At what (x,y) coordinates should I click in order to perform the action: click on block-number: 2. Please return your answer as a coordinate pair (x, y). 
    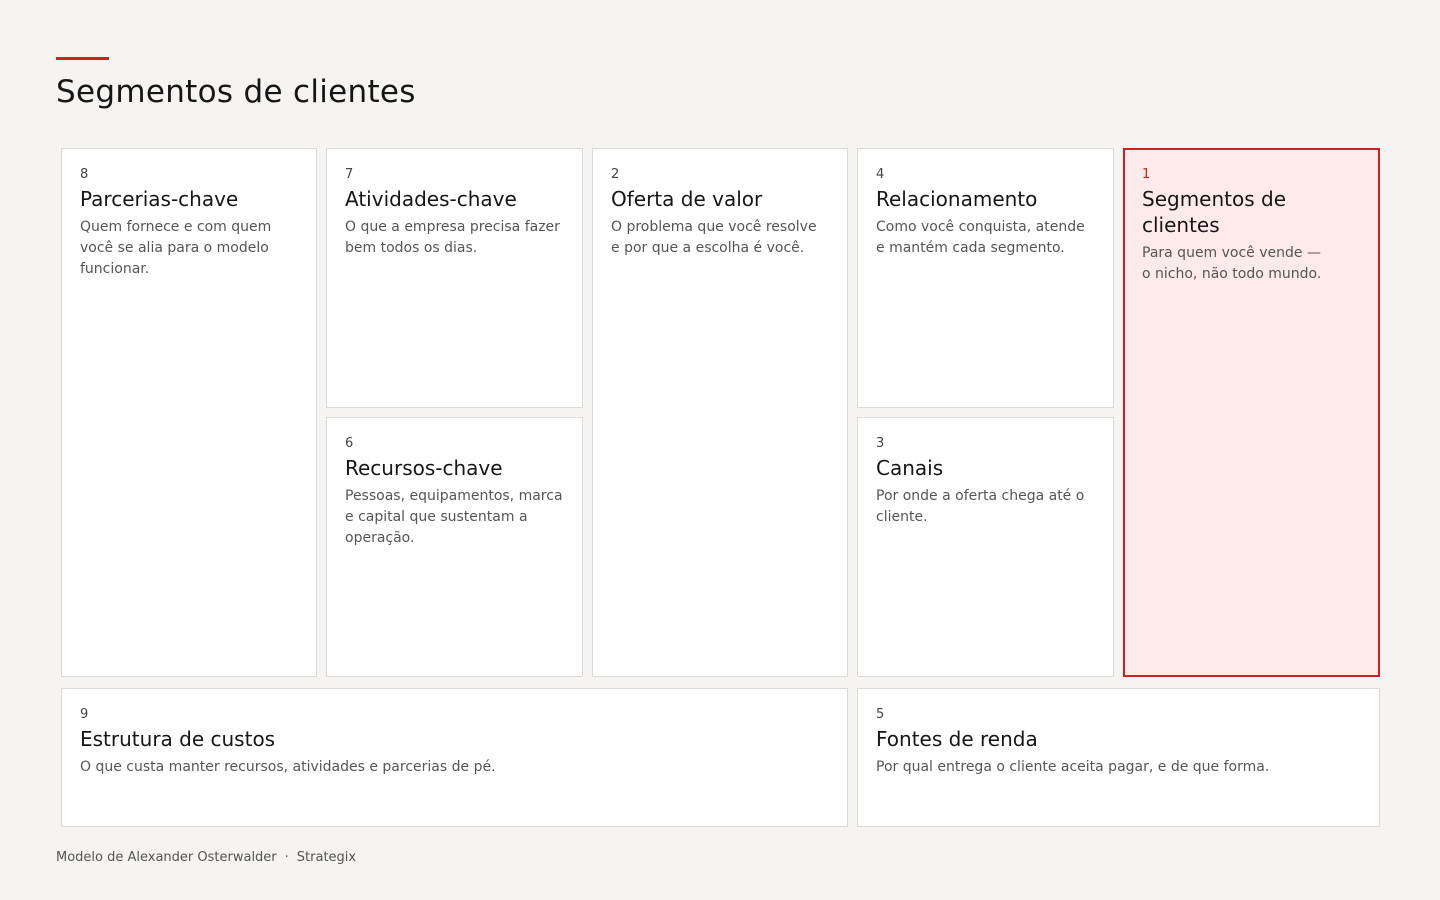
    Looking at the image, I should click on (615, 174).